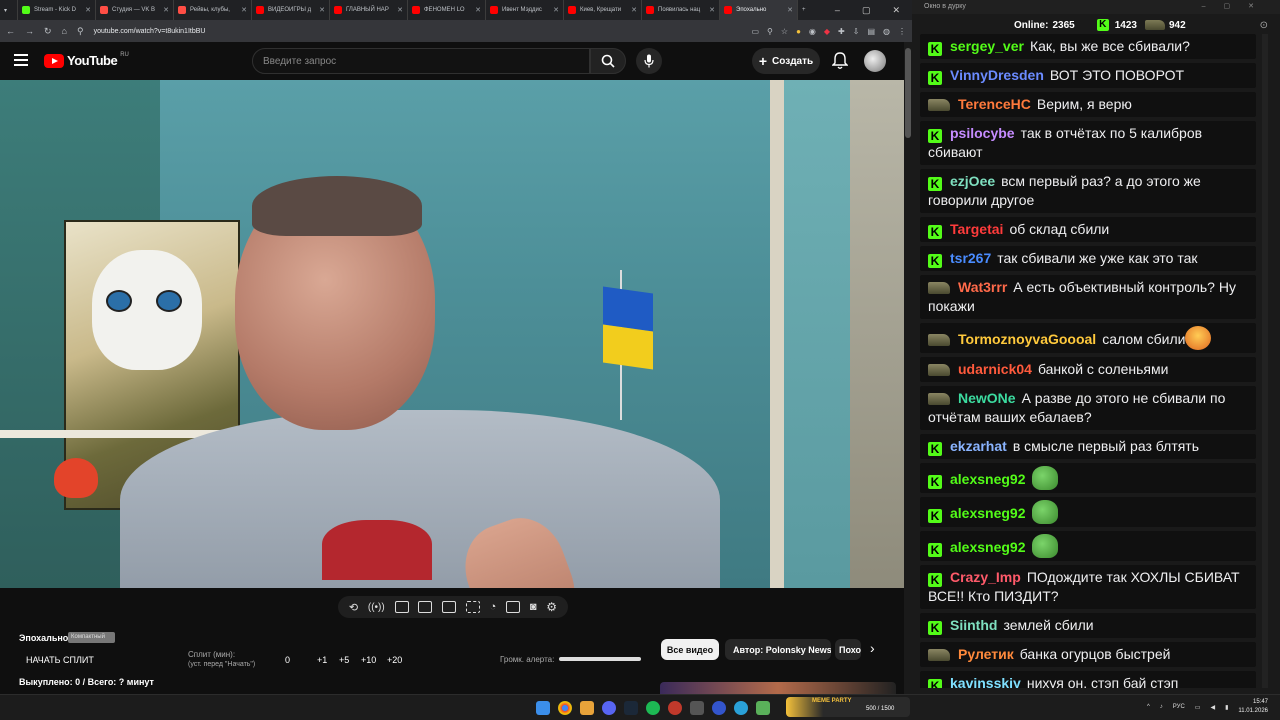  What do you see at coordinates (543, 708) in the screenshot?
I see `start-icon` at bounding box center [543, 708].